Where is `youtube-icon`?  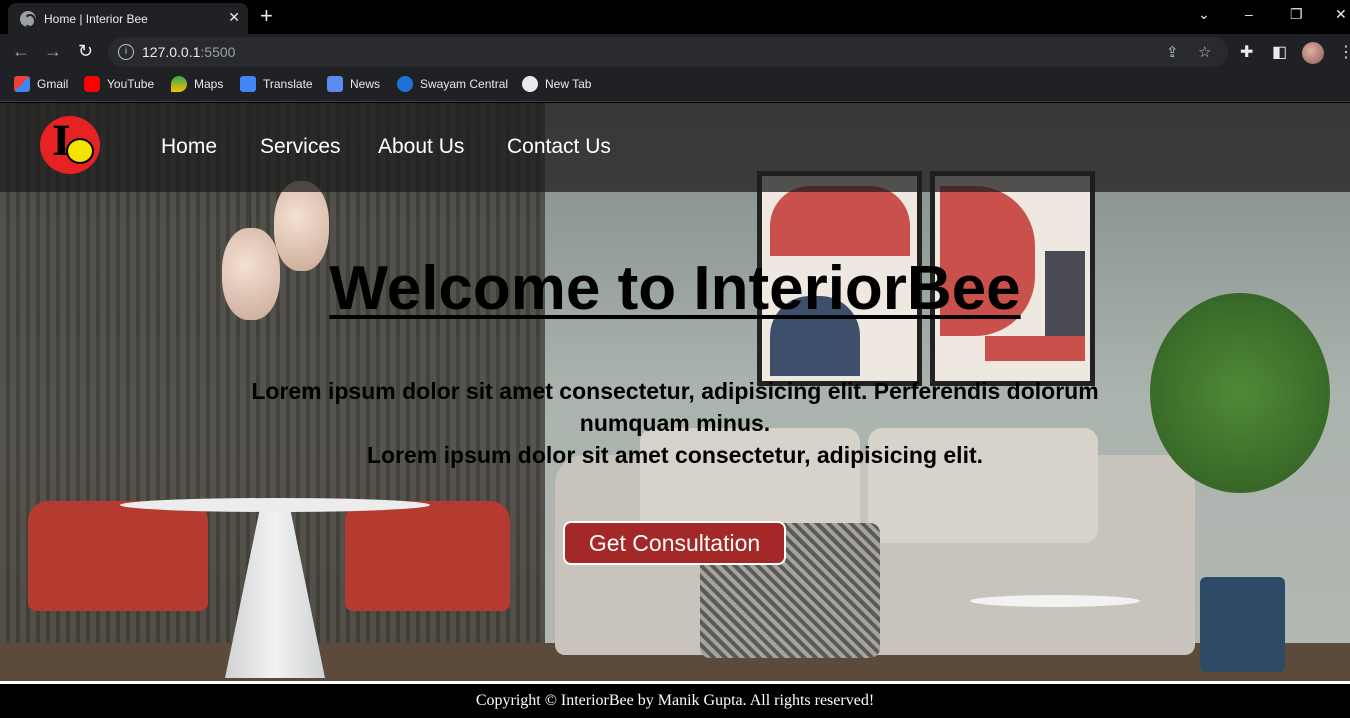 youtube-icon is located at coordinates (92, 84).